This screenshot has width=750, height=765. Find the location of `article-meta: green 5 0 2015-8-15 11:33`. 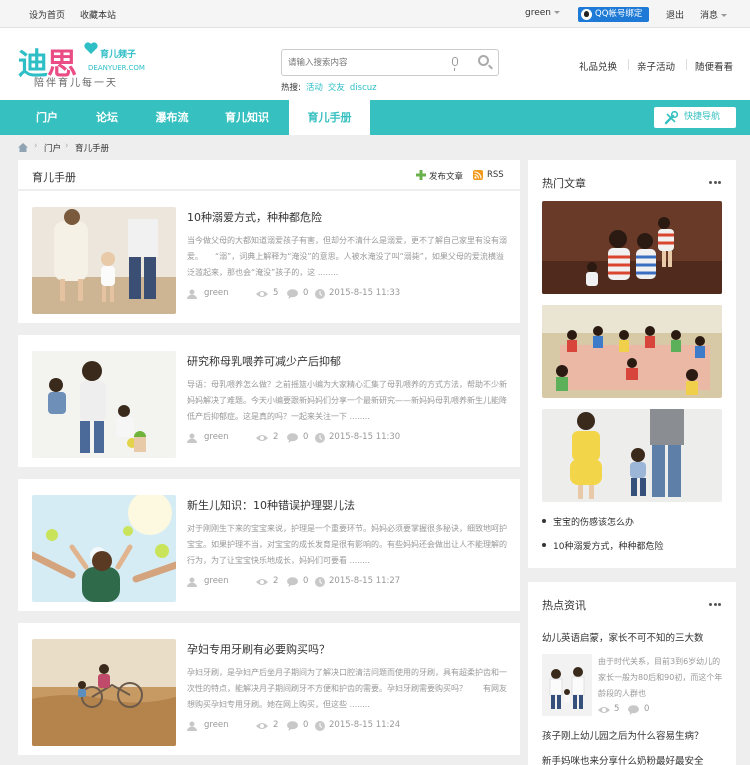

article-meta: green 5 0 2015-8-15 11:33 is located at coordinates (347, 294).